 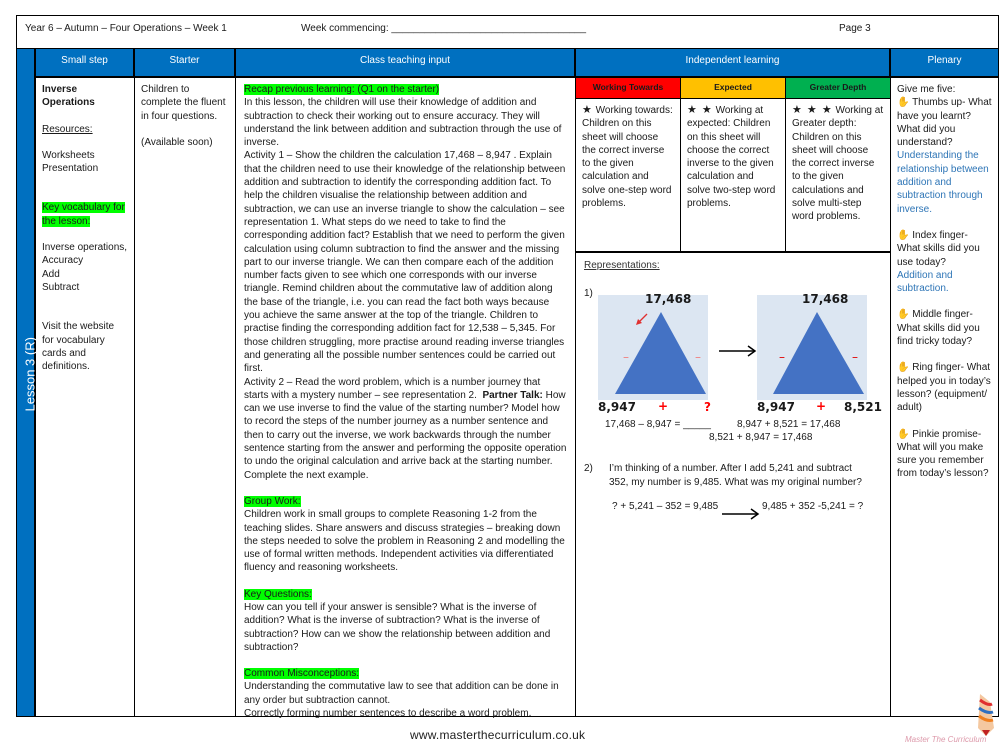 What do you see at coordinates (83, 214) in the screenshot?
I see `vocab-label: Key vocabulary for the lesson:` at bounding box center [83, 214].